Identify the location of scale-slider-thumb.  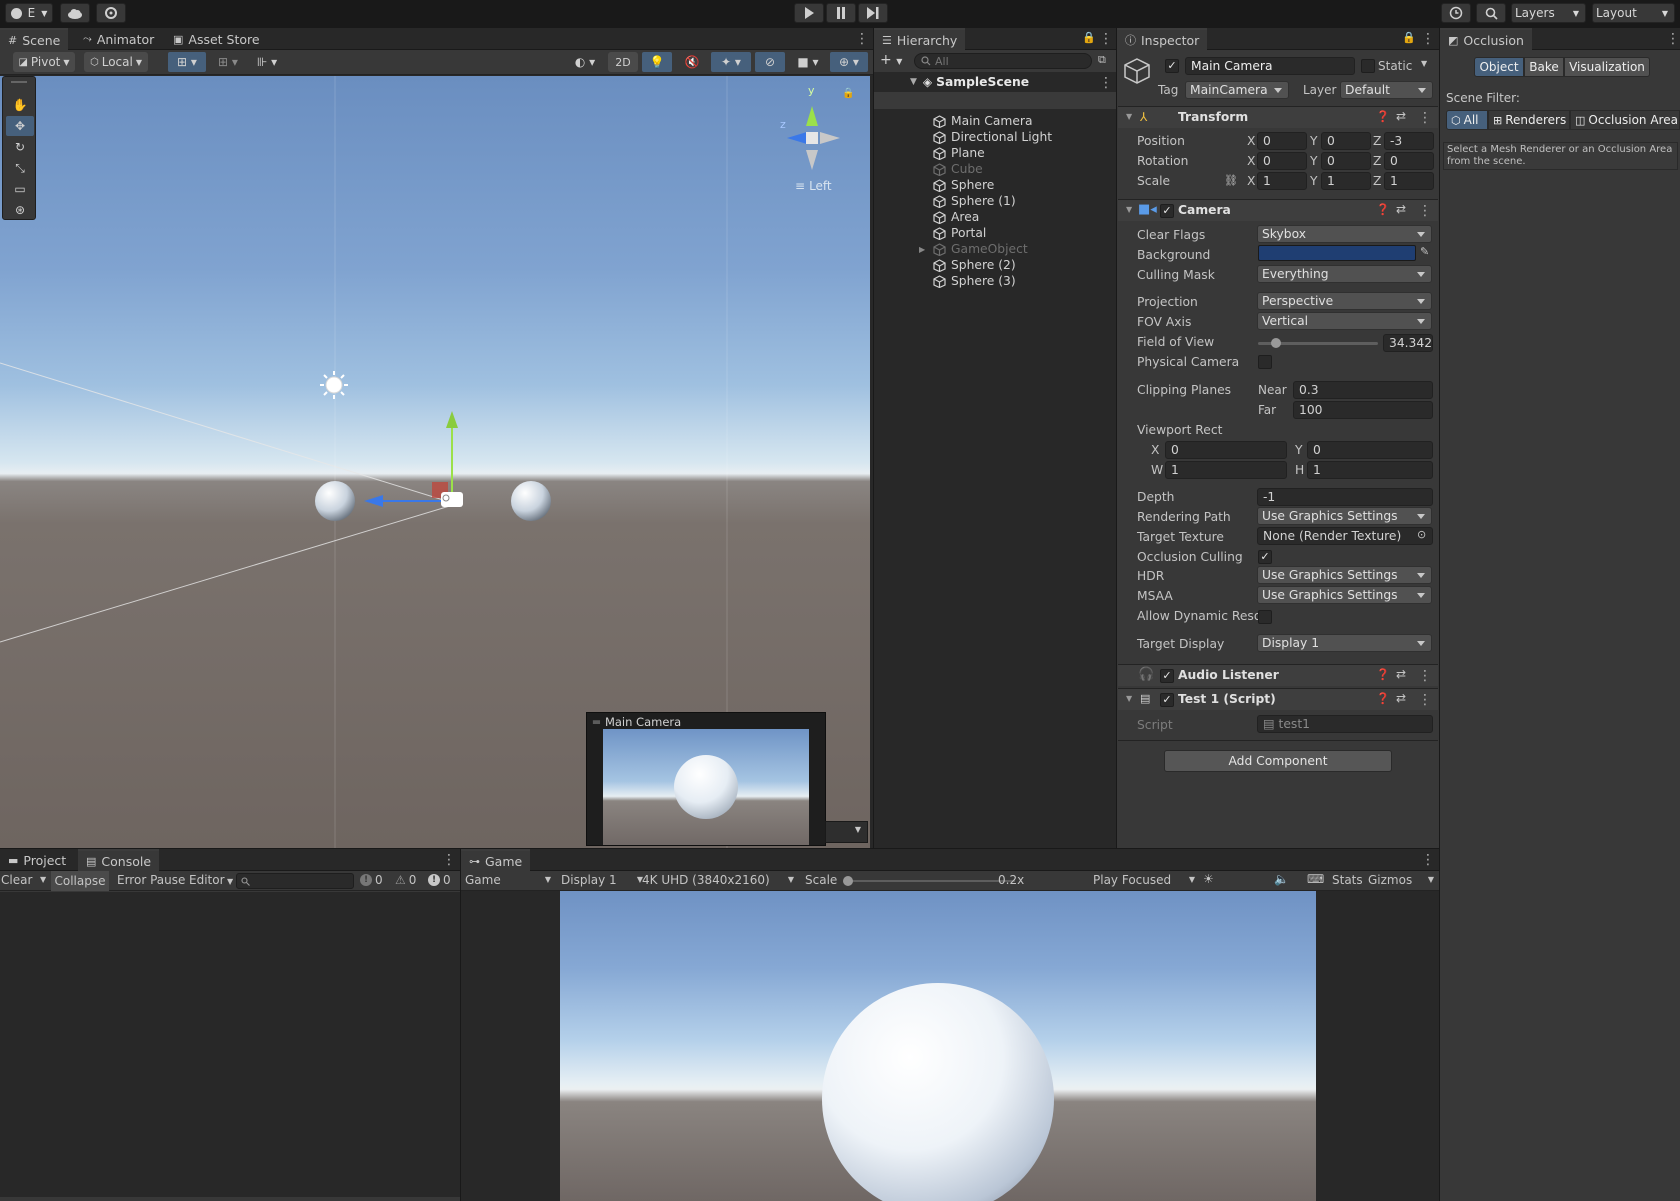
(848, 881).